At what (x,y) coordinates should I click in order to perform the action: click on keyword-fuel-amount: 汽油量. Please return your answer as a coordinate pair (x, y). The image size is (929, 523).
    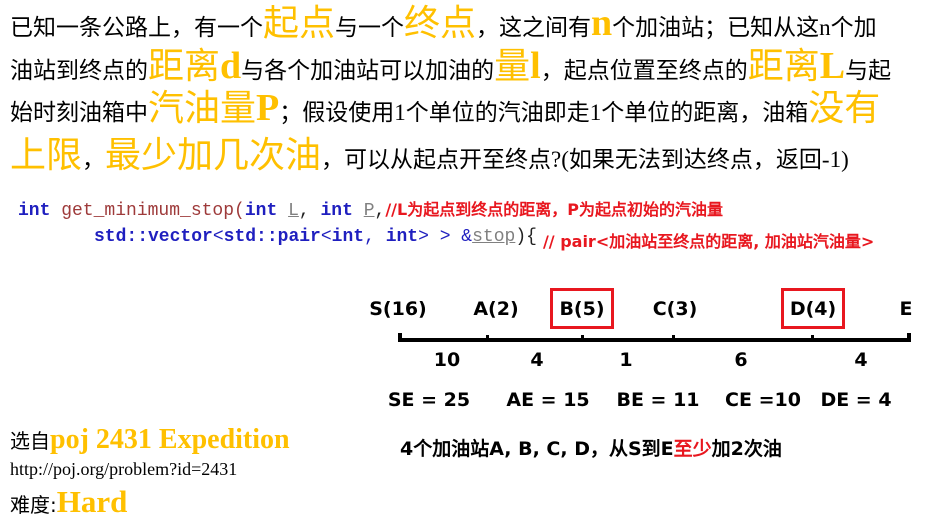
    Looking at the image, I should click on (202, 108).